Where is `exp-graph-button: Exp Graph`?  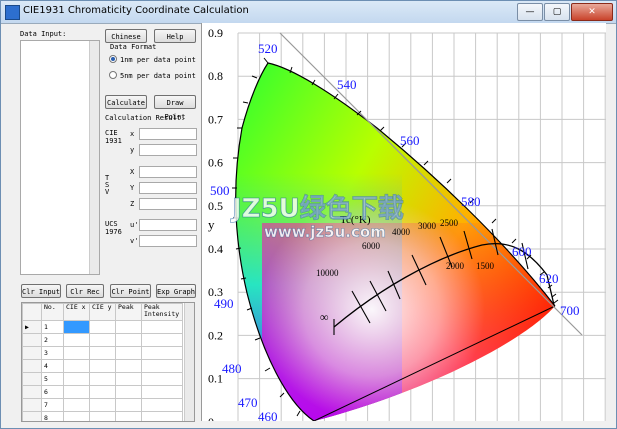 exp-graph-button: Exp Graph is located at coordinates (176, 291).